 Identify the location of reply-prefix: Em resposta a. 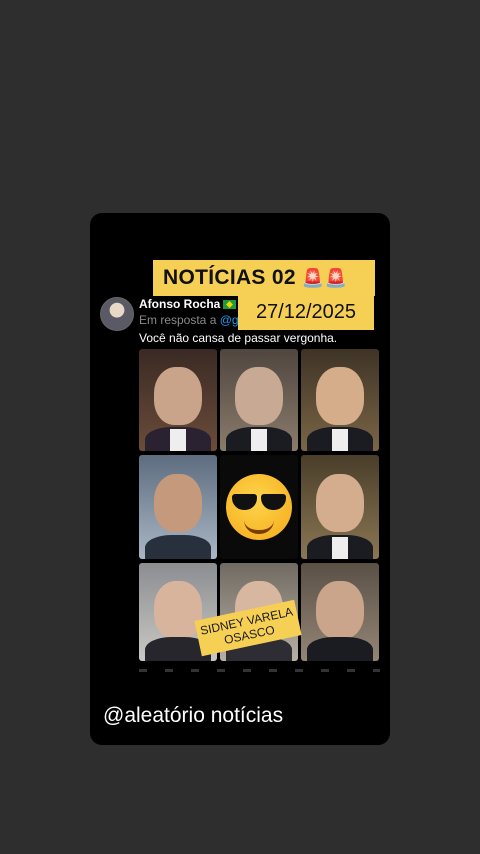
(178, 320).